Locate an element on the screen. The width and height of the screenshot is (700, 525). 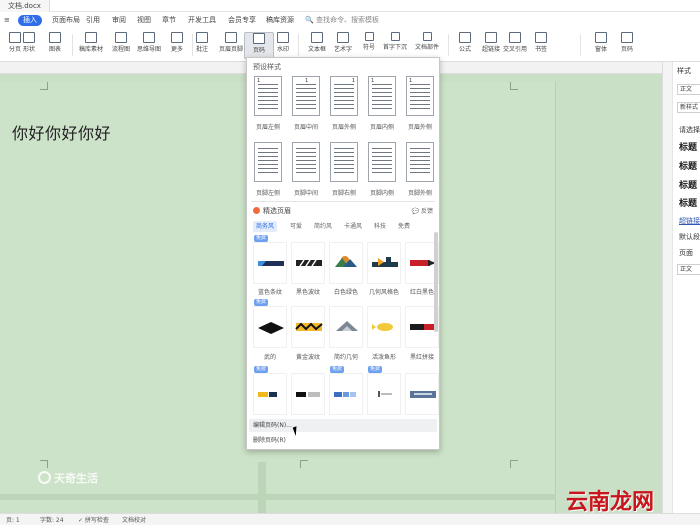
comment-button: 批注 is located at coordinates (202, 45).